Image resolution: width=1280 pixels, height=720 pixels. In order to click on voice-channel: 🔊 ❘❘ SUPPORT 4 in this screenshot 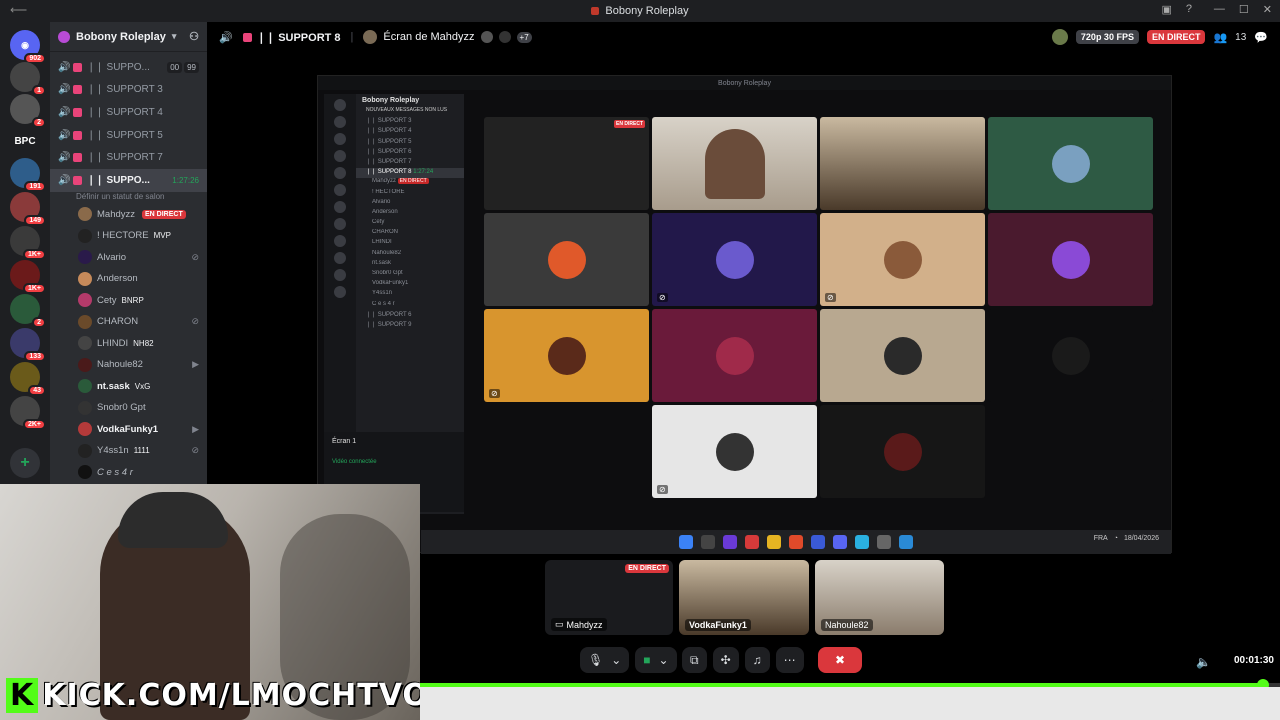, I will do `click(128, 112)`.